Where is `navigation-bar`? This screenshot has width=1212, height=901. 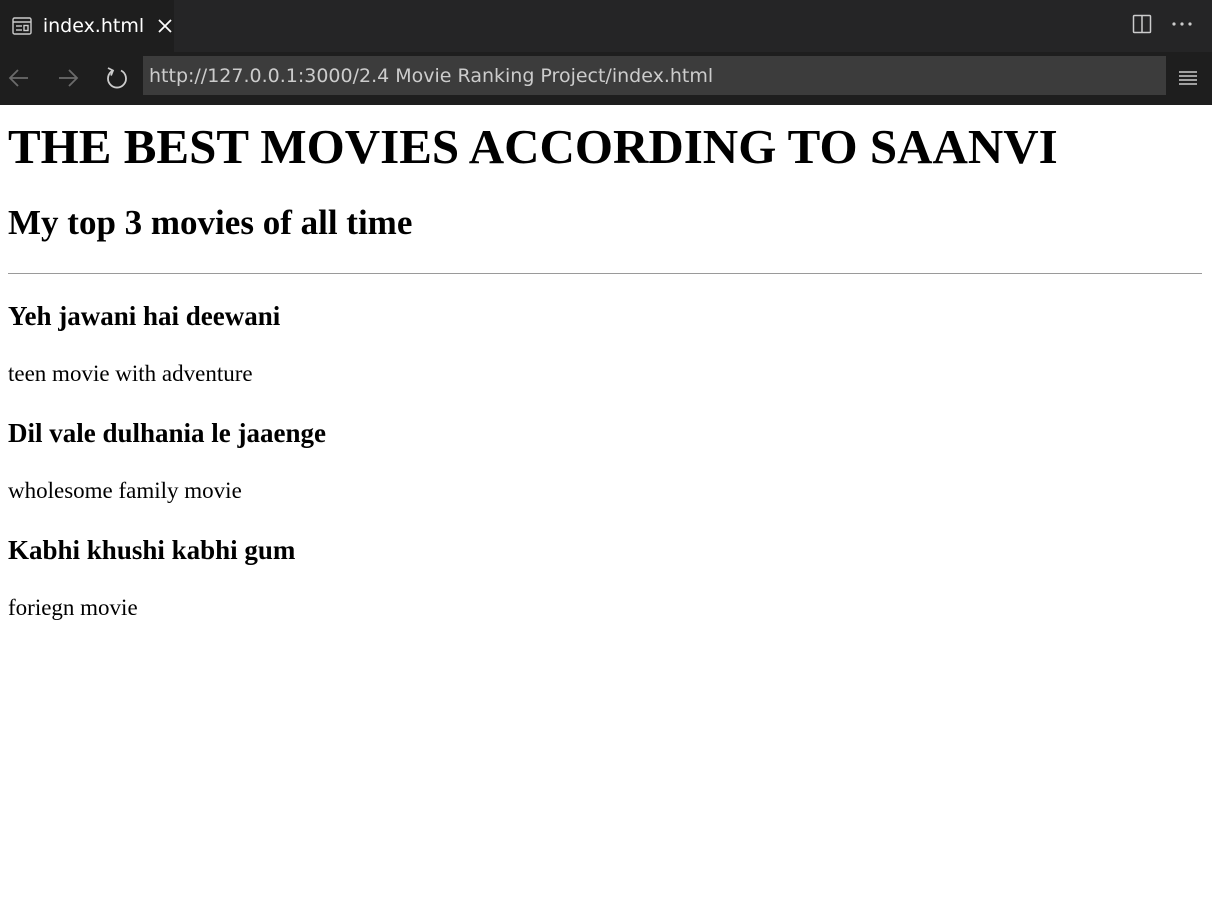
navigation-bar is located at coordinates (606, 78).